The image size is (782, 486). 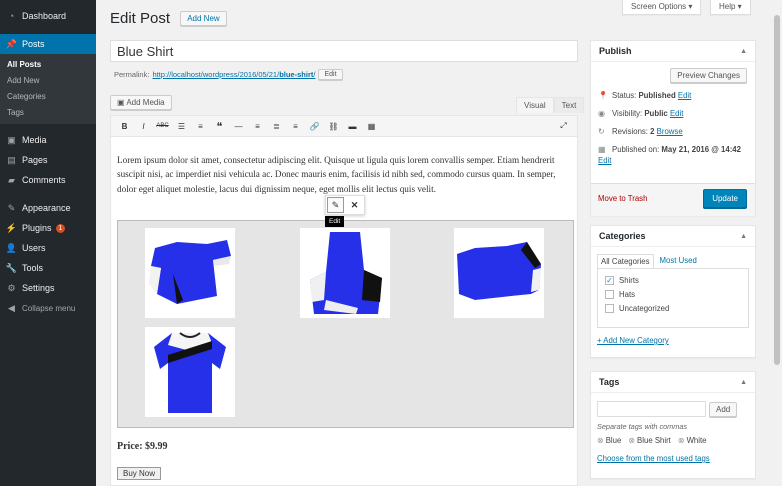 What do you see at coordinates (563, 126) in the screenshot?
I see `fullscreen-icon: ⤢` at bounding box center [563, 126].